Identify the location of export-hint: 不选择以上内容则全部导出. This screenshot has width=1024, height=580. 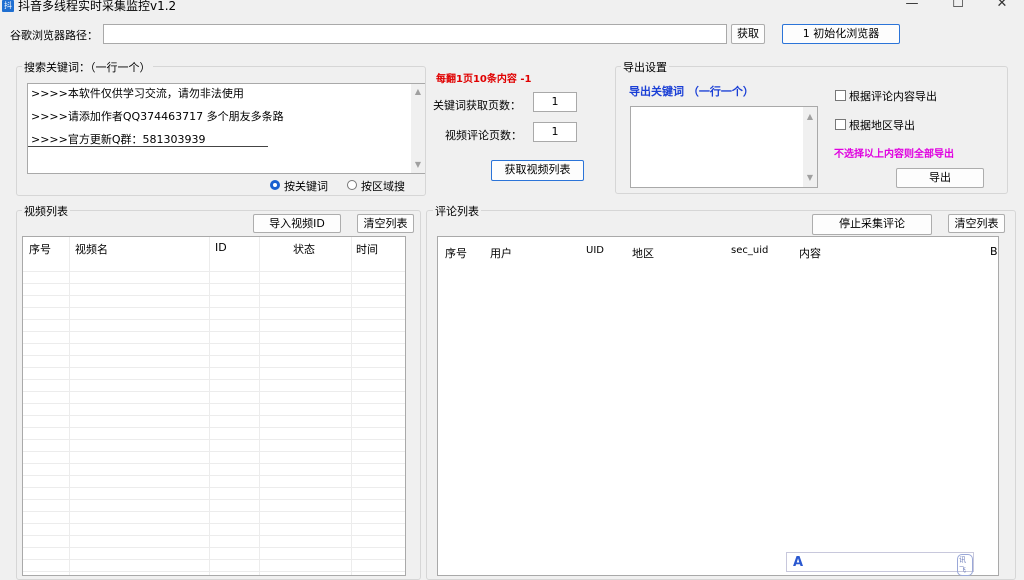
(894, 154).